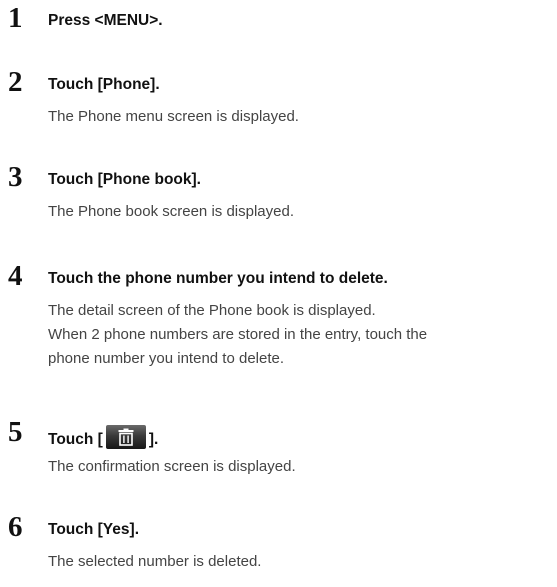 This screenshot has height=587, width=557. Describe the element at coordinates (166, 358) in the screenshot. I see `description-line: phone number you intend to delete.` at that location.